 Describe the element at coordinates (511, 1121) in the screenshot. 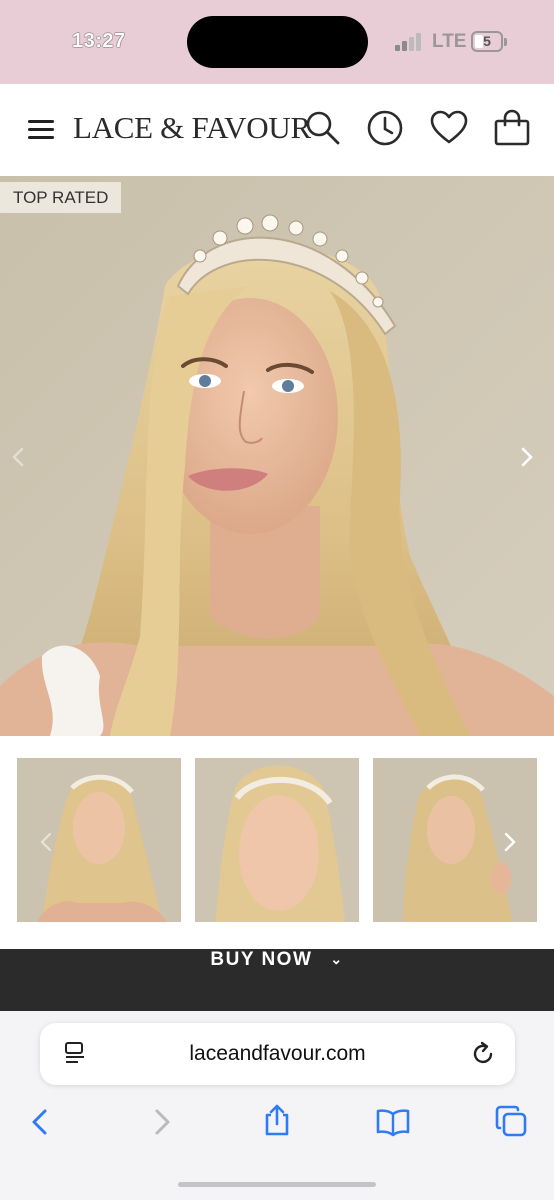

I see `tabs-icon` at that location.